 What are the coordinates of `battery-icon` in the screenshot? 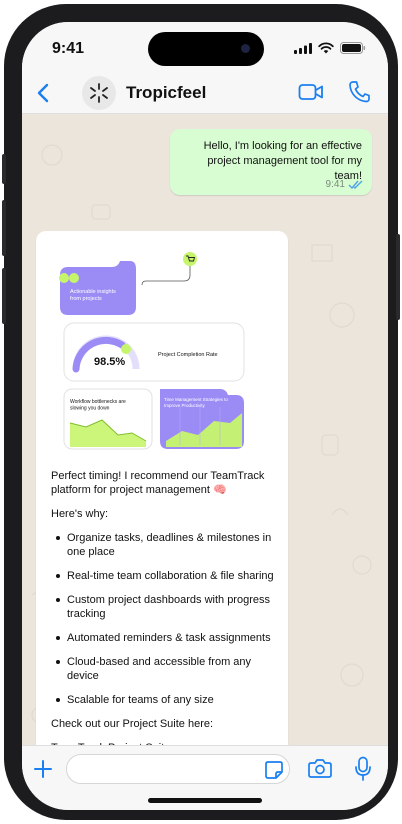 It's located at (353, 48).